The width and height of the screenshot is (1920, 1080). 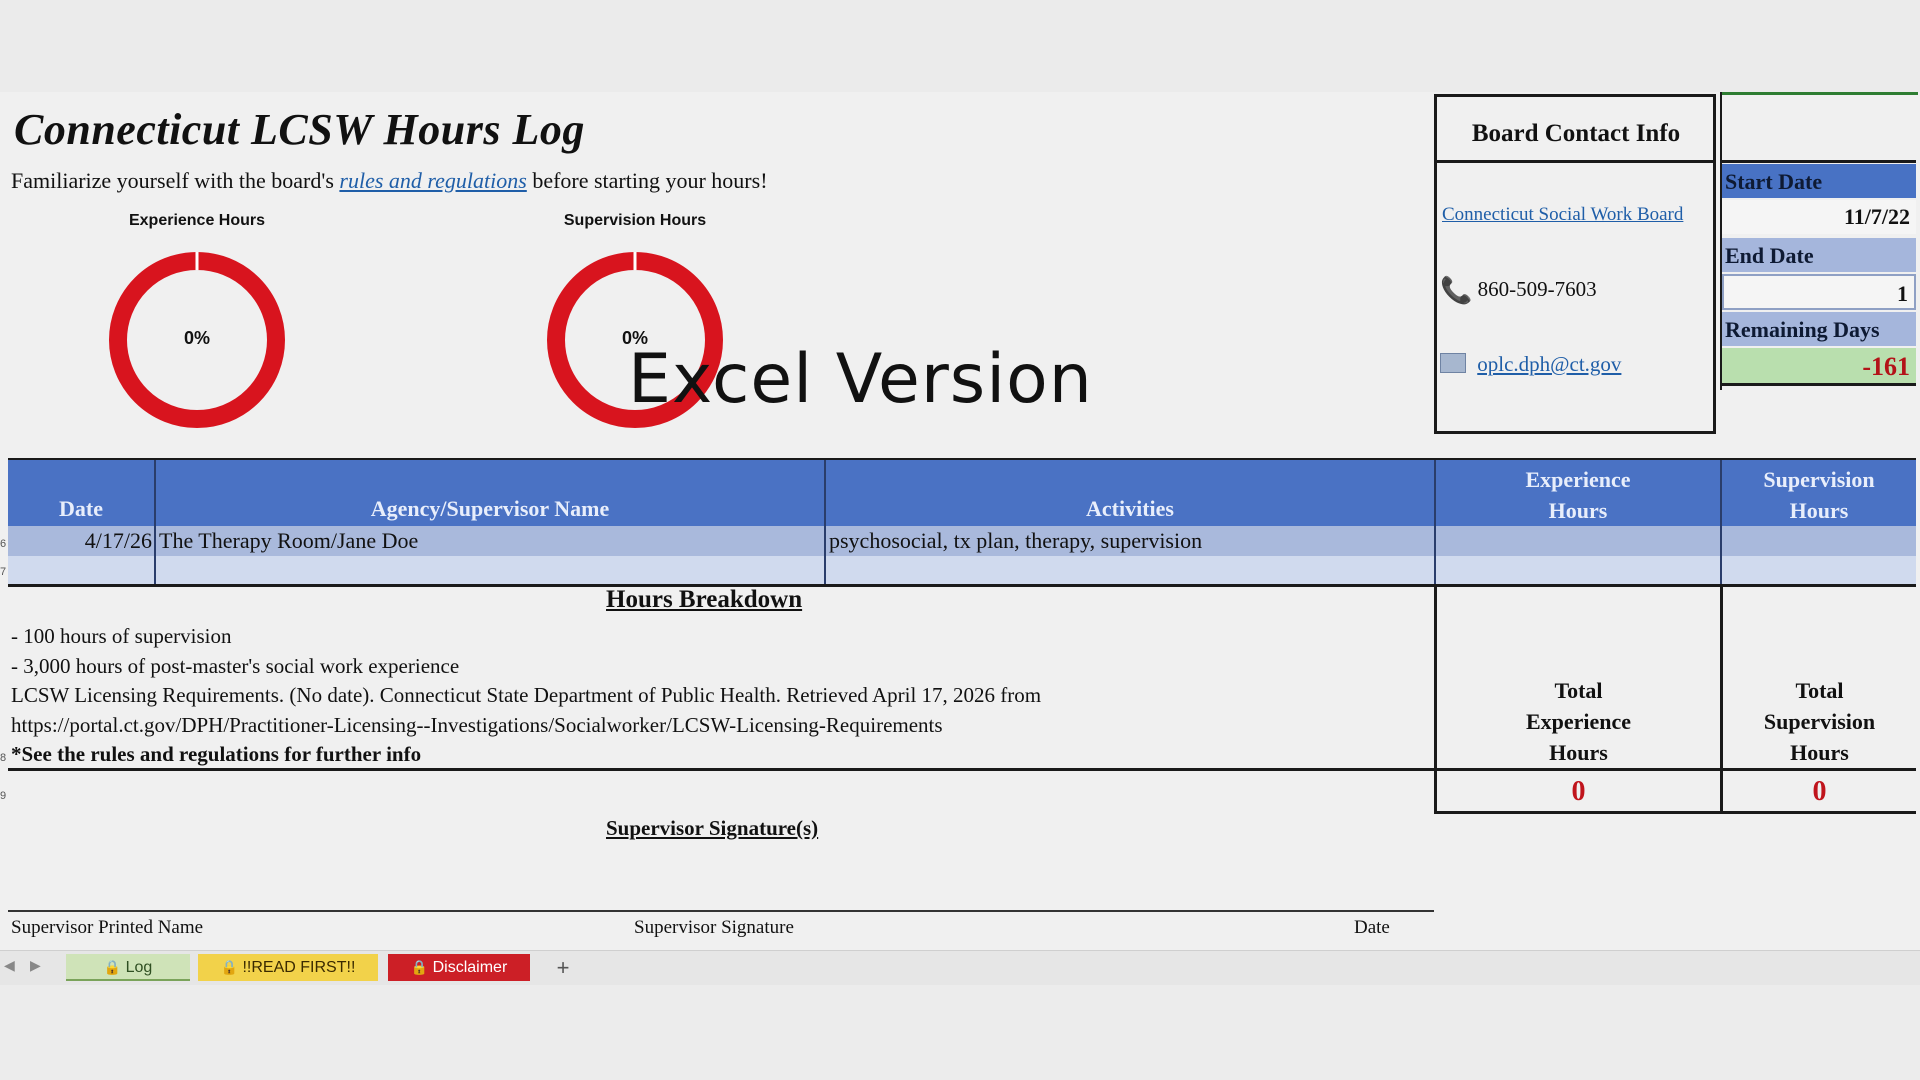 What do you see at coordinates (1819, 93) in the screenshot?
I see `selection-border` at bounding box center [1819, 93].